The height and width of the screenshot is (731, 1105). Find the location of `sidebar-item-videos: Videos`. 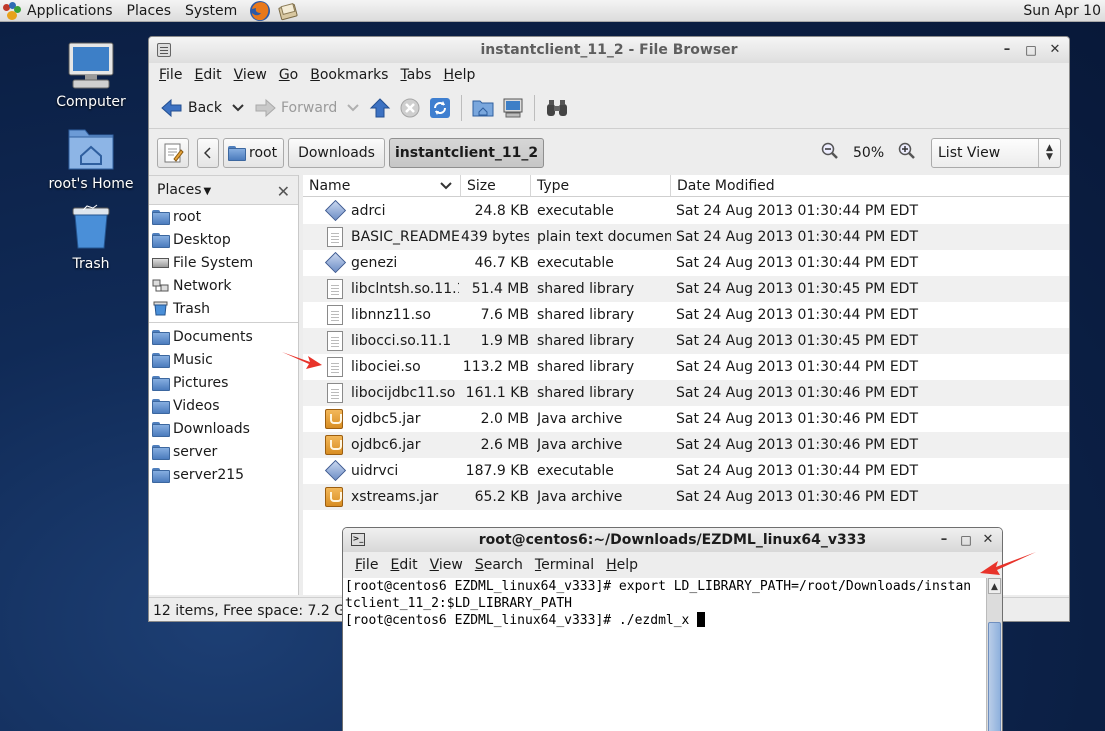

sidebar-item-videos: Videos is located at coordinates (223, 405).